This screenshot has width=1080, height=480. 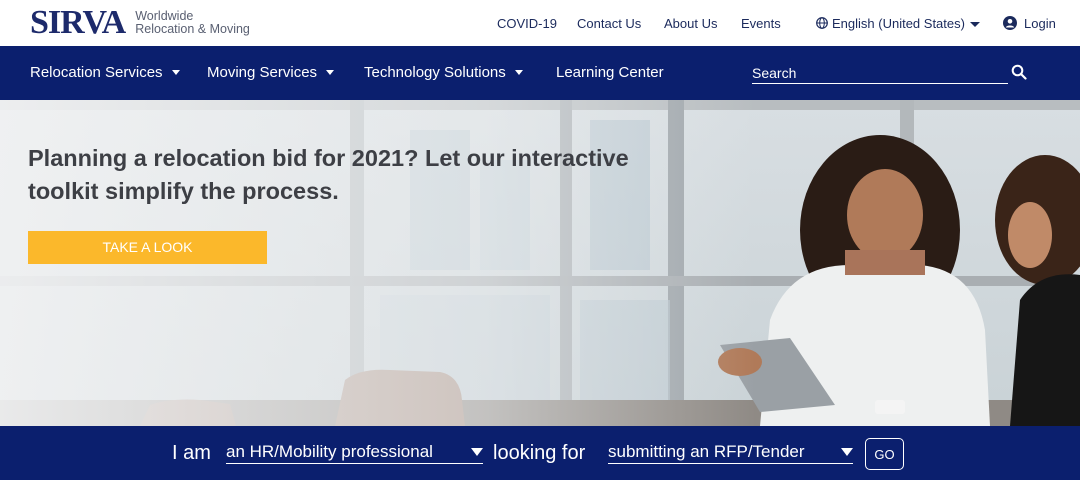 I want to click on nav-learning-center: Learning Center, so click(x=610, y=72).